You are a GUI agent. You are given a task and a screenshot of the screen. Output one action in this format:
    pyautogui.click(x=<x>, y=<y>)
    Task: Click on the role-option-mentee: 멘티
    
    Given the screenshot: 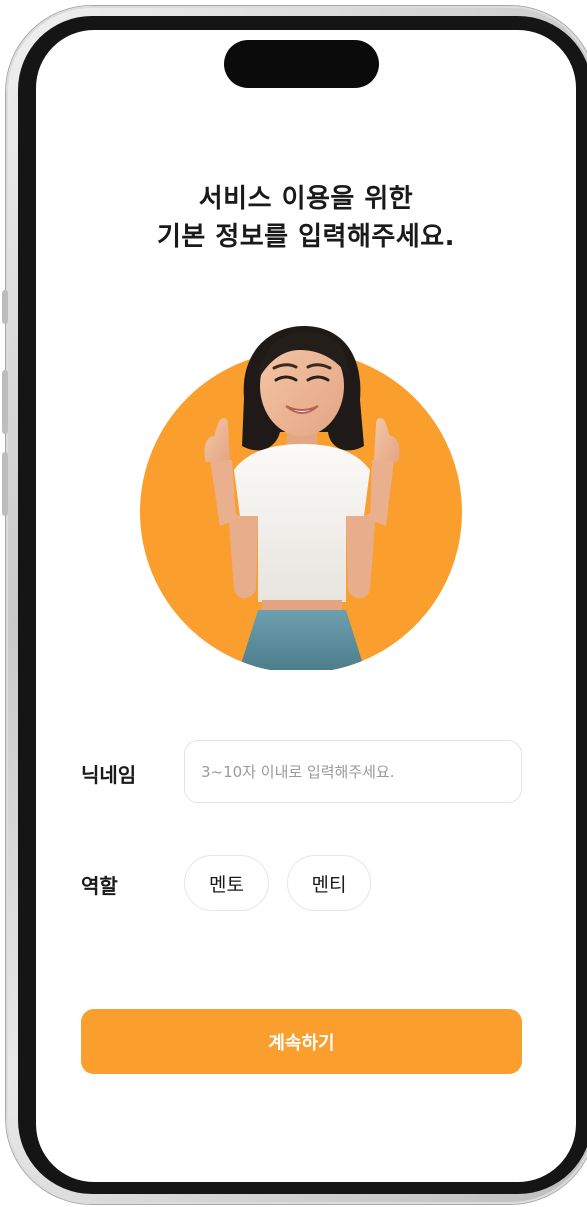 What is the action you would take?
    pyautogui.click(x=329, y=883)
    